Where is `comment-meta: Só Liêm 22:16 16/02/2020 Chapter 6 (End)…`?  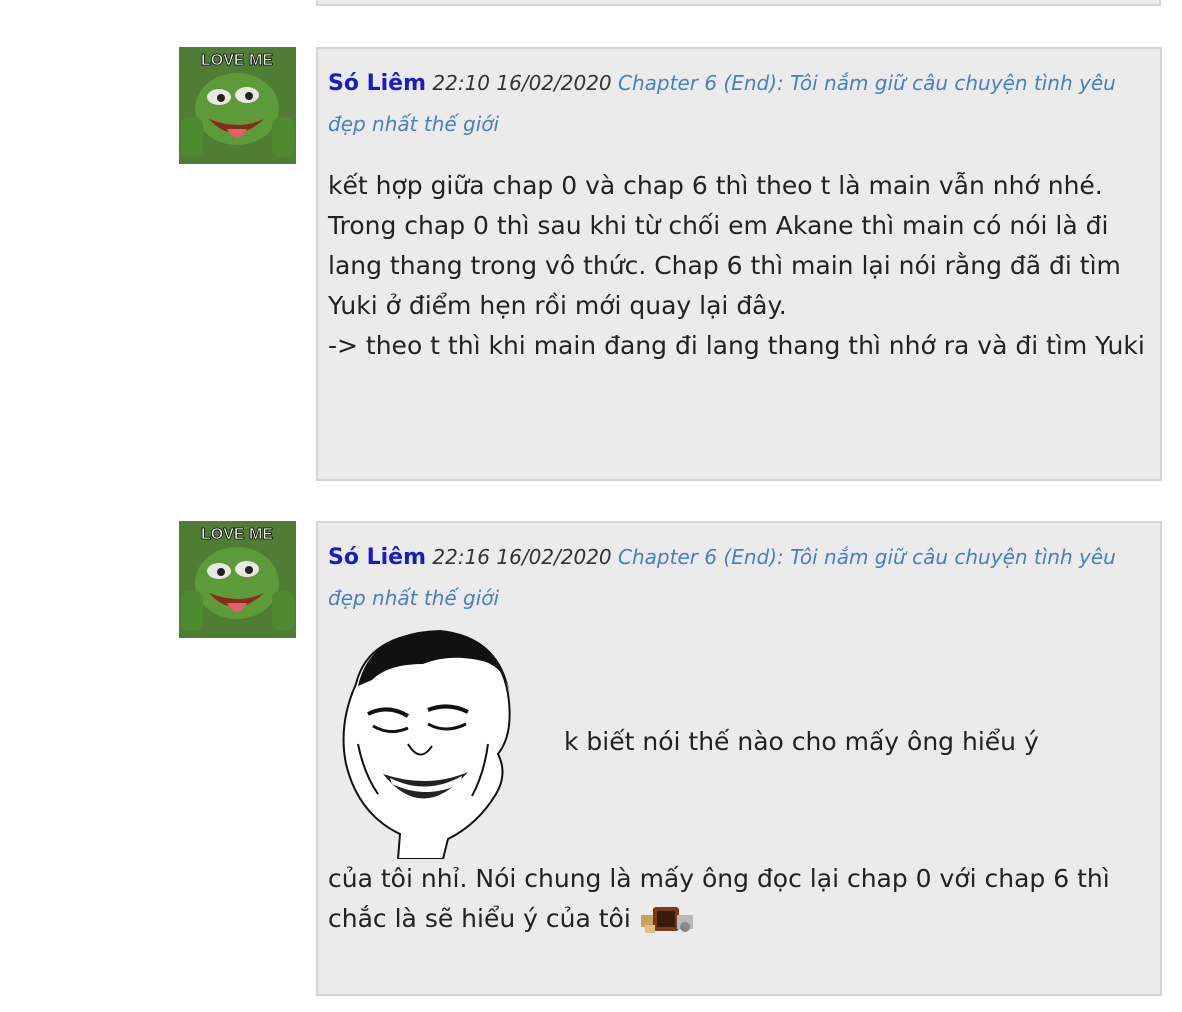
comment-meta: Só Liêm 22:16 16/02/2020 Chapter 6 (End)… is located at coordinates (733, 577).